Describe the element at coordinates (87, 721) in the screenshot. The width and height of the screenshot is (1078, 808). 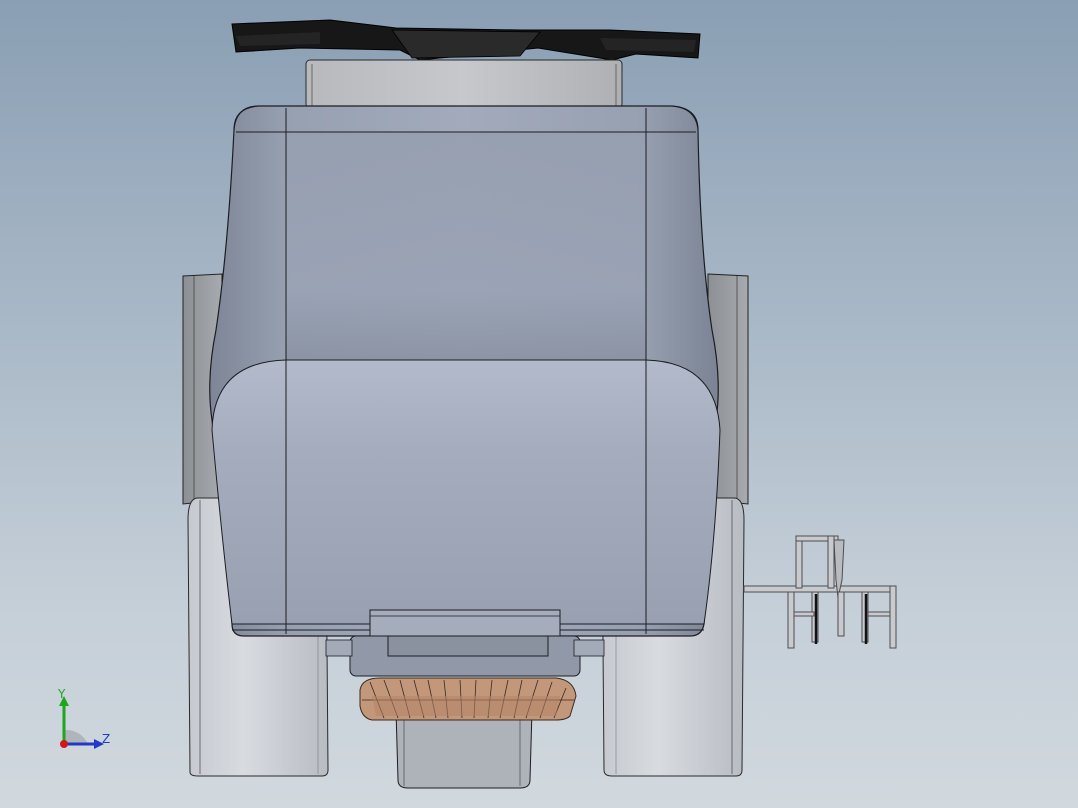
I see `coordinate-triad: Y Z` at that location.